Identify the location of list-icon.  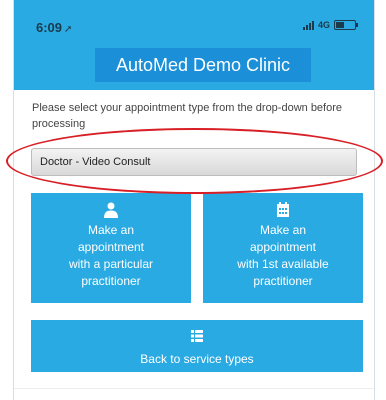
(197, 336).